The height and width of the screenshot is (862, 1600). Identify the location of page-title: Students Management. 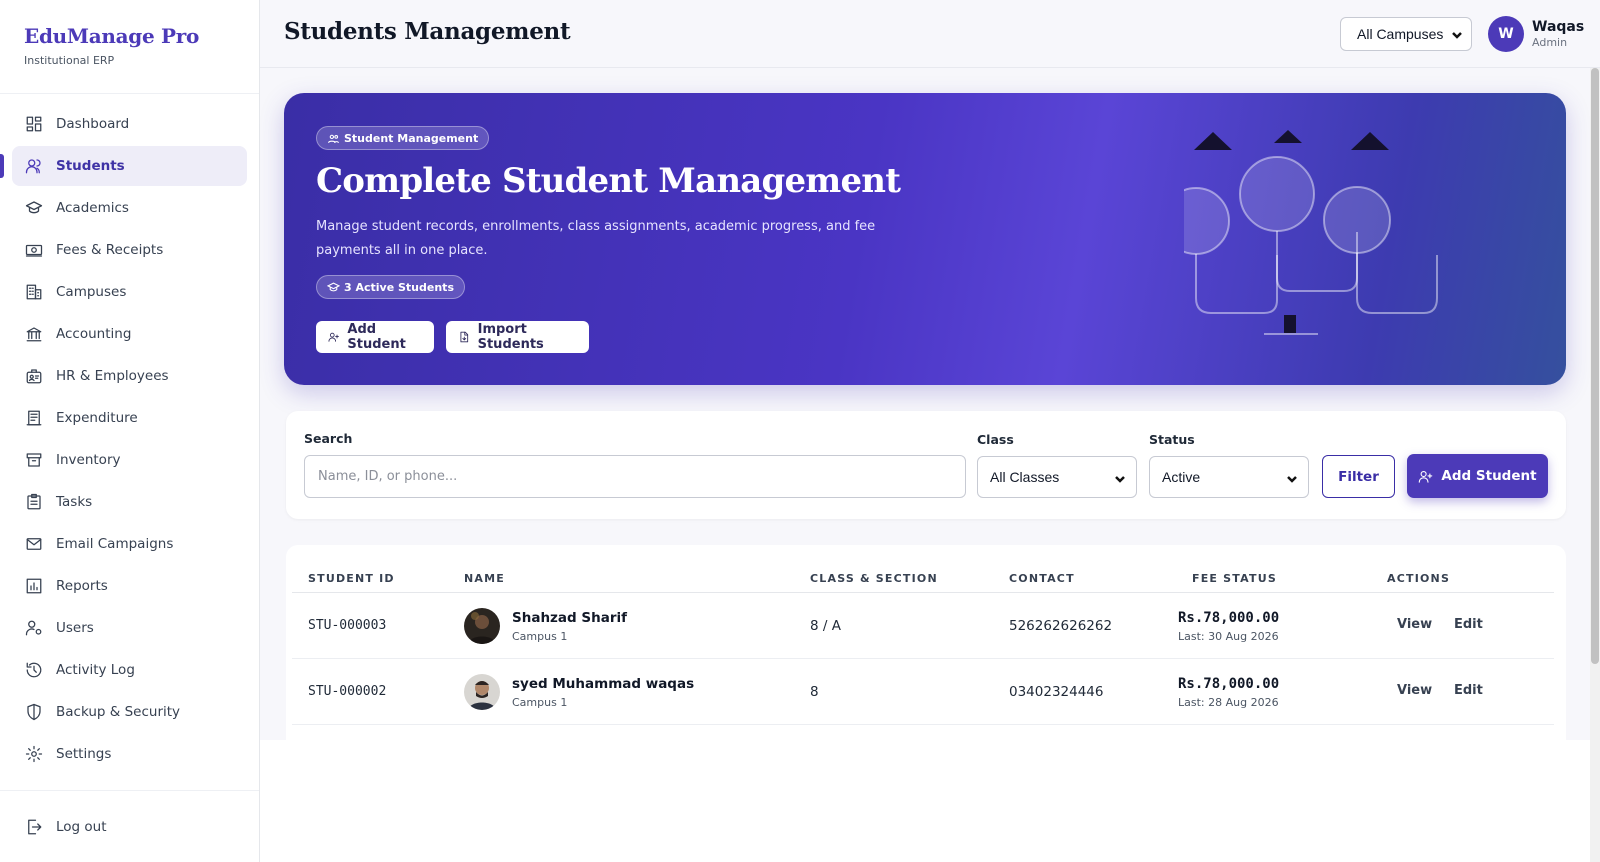
(427, 31).